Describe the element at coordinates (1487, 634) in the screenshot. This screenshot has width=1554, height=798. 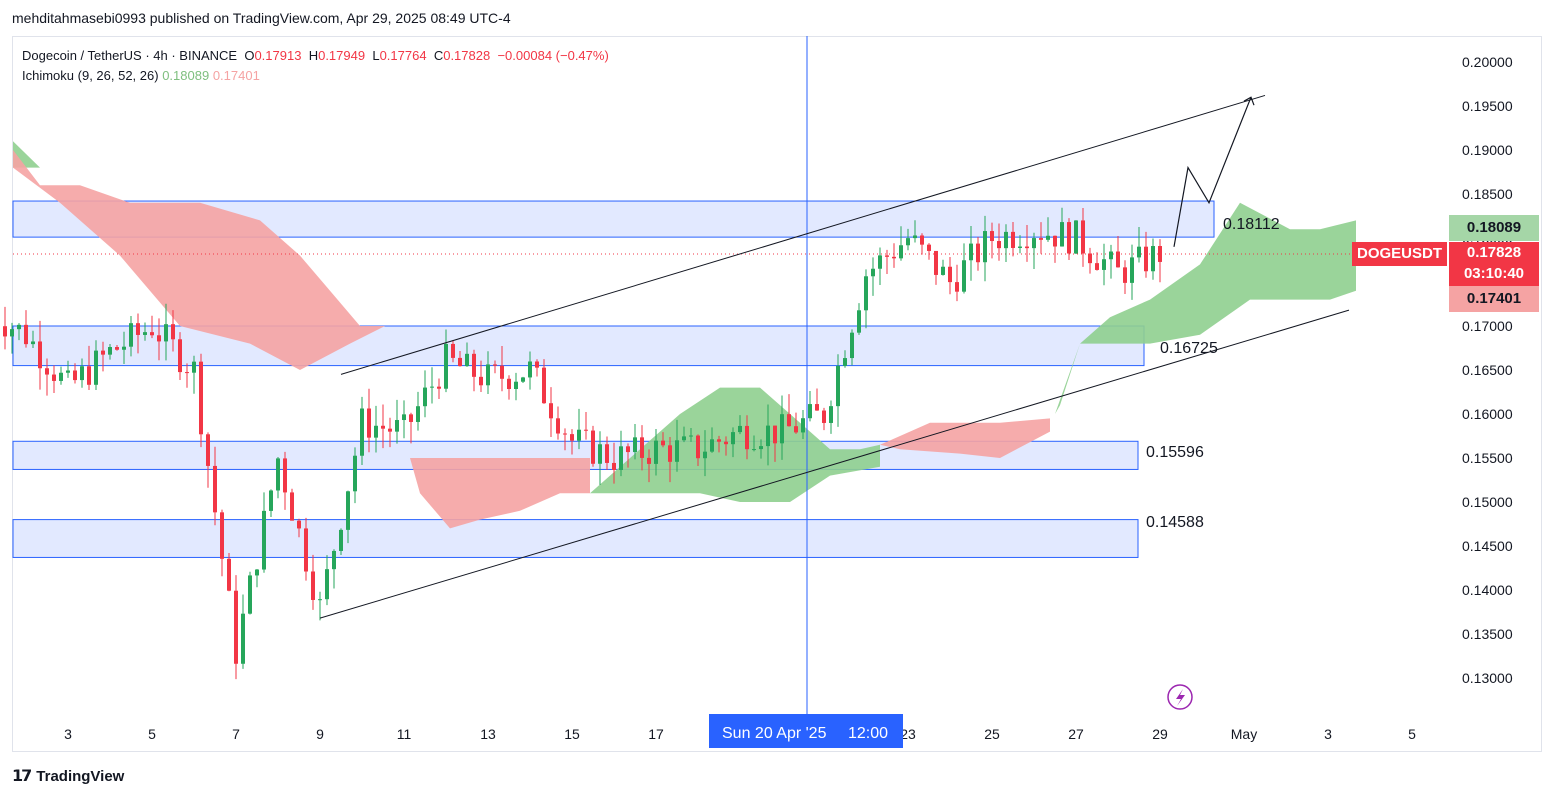
I see `price-tick-label: 0.13500` at that location.